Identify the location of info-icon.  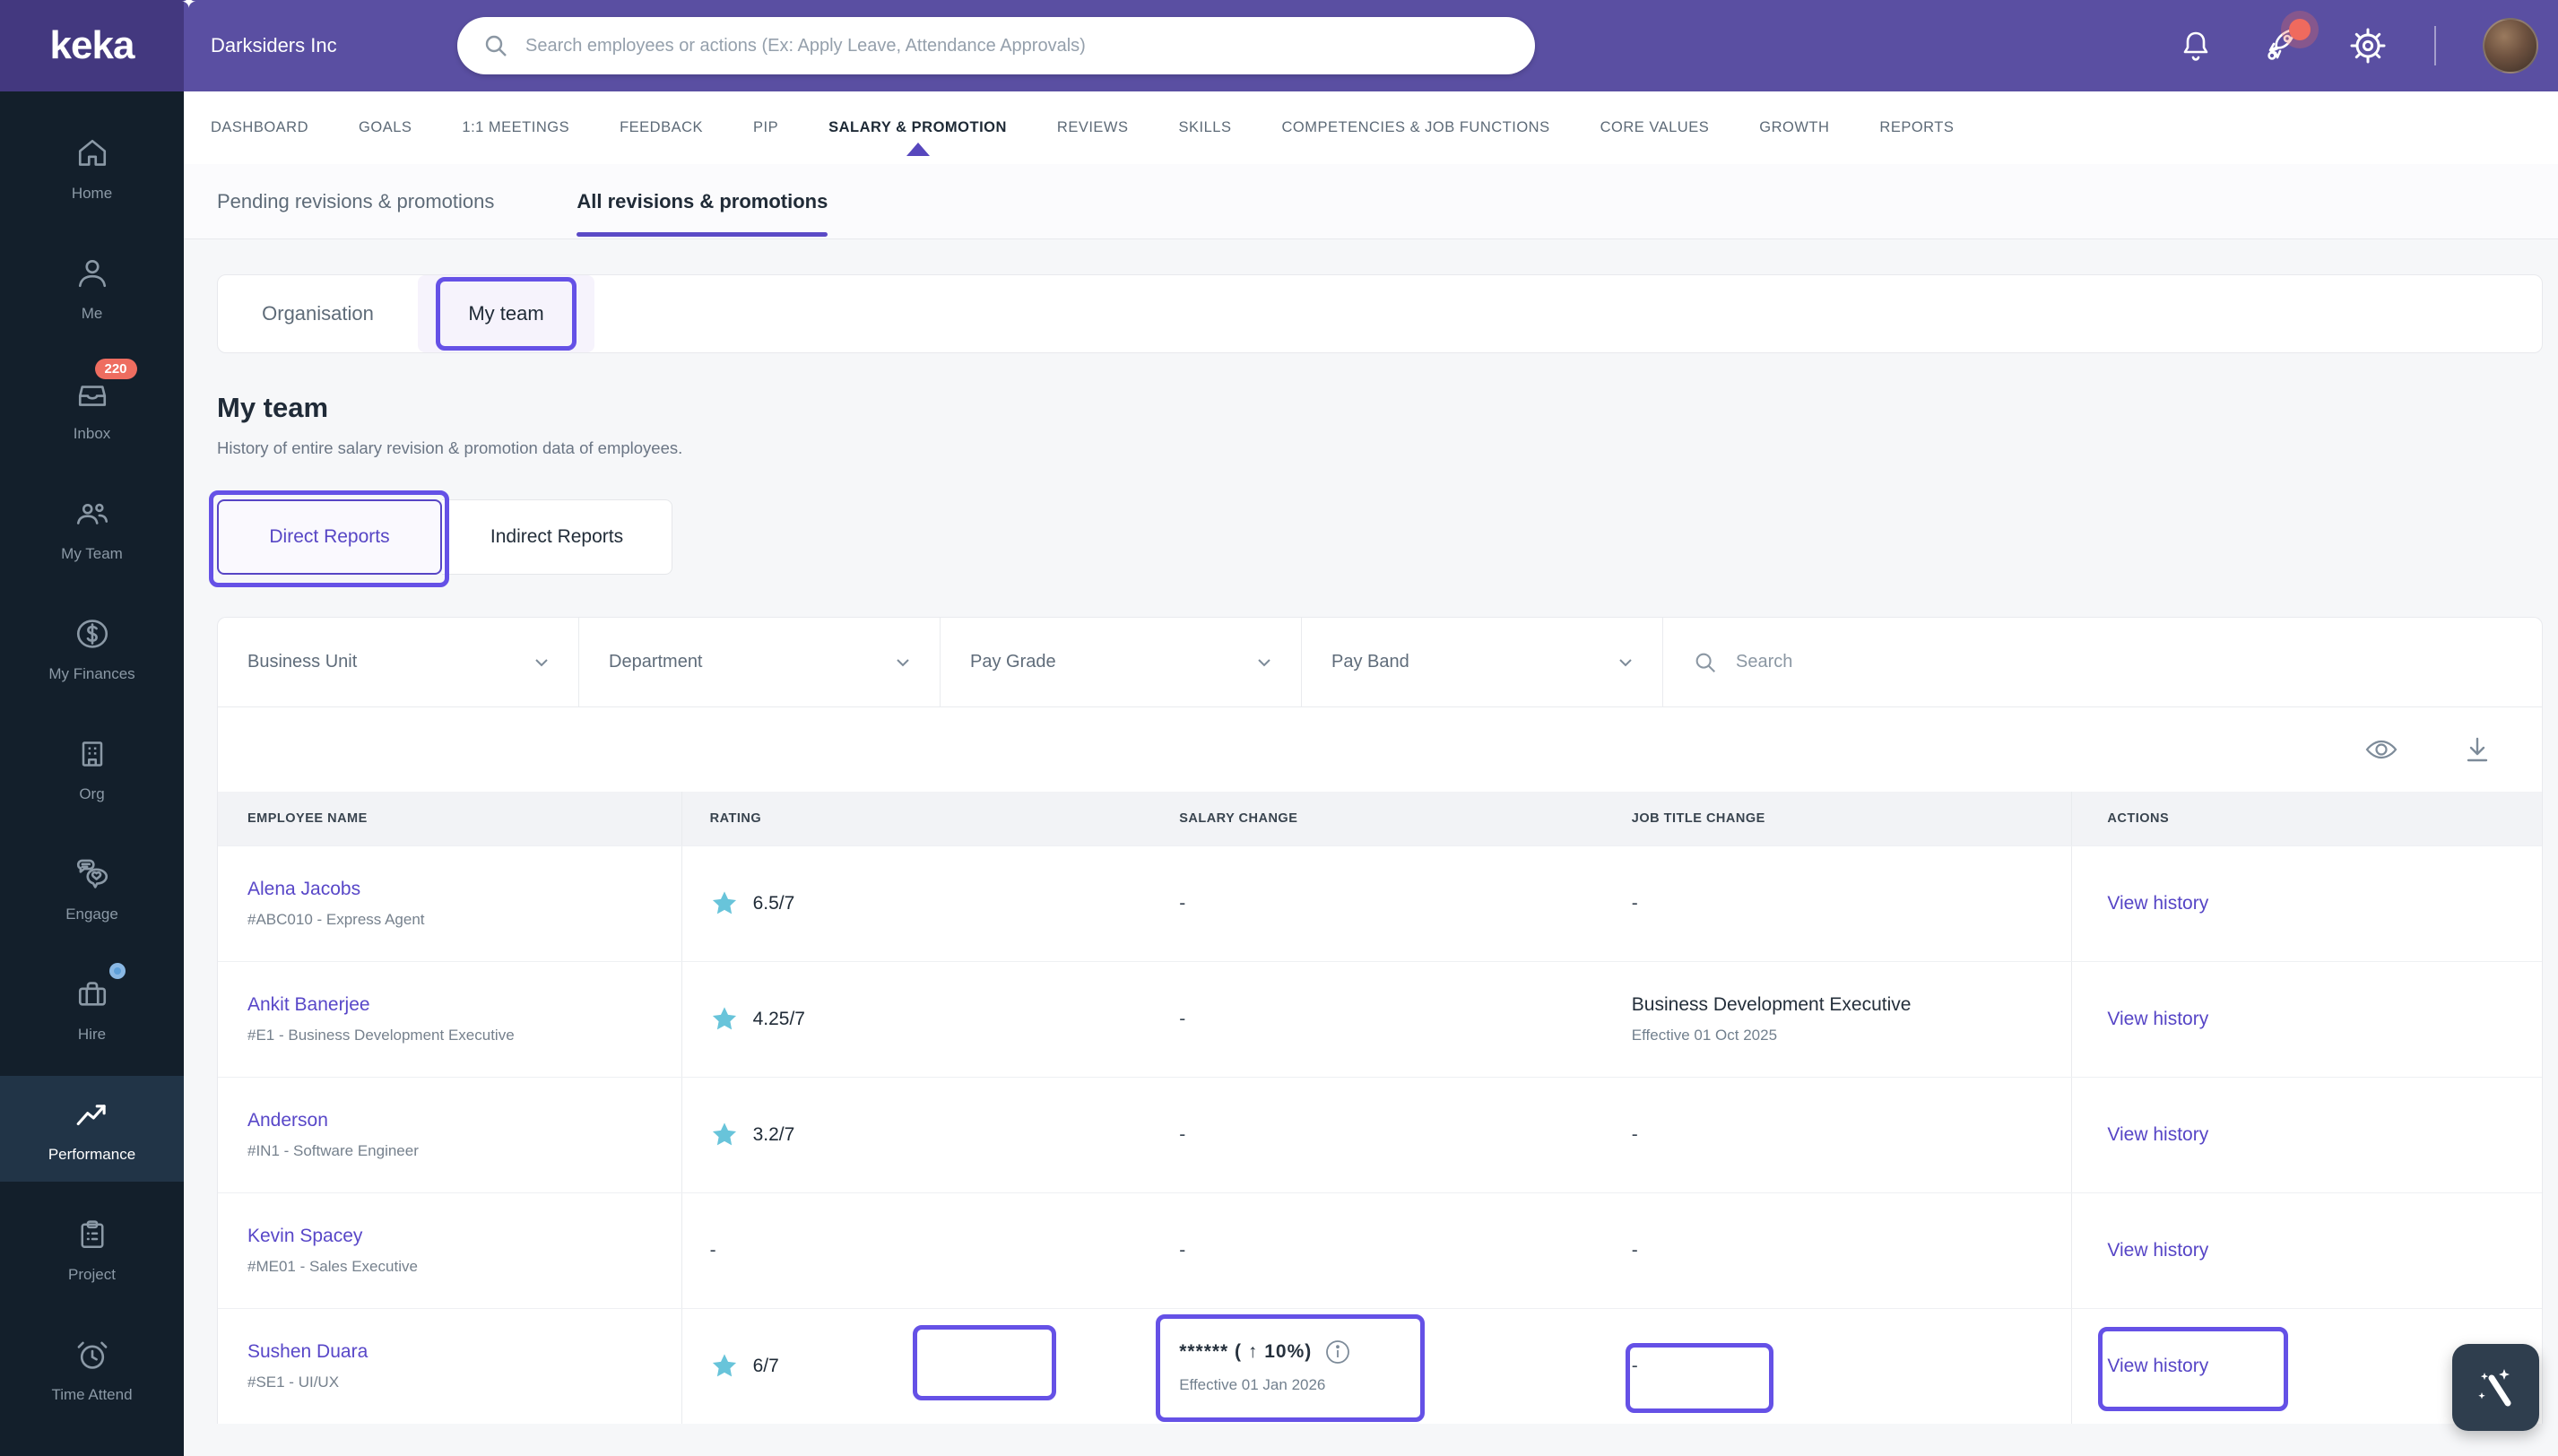
(1337, 1352).